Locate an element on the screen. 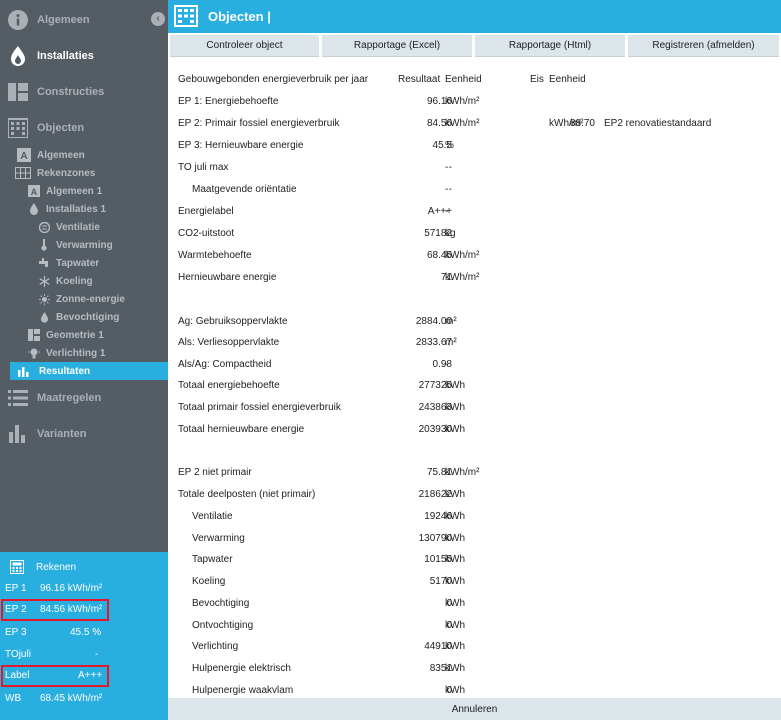  sub-tapwater: Tapwater is located at coordinates (84, 263).